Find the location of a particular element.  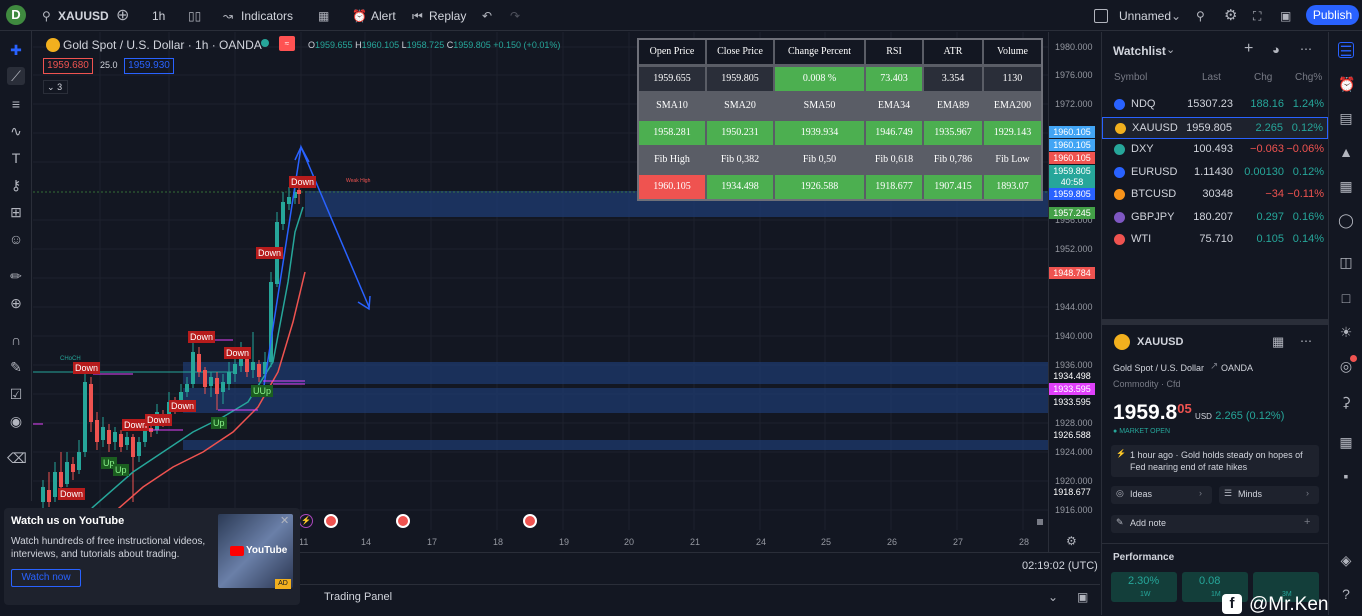

trash-icon: ⌫ is located at coordinates (17, 458).